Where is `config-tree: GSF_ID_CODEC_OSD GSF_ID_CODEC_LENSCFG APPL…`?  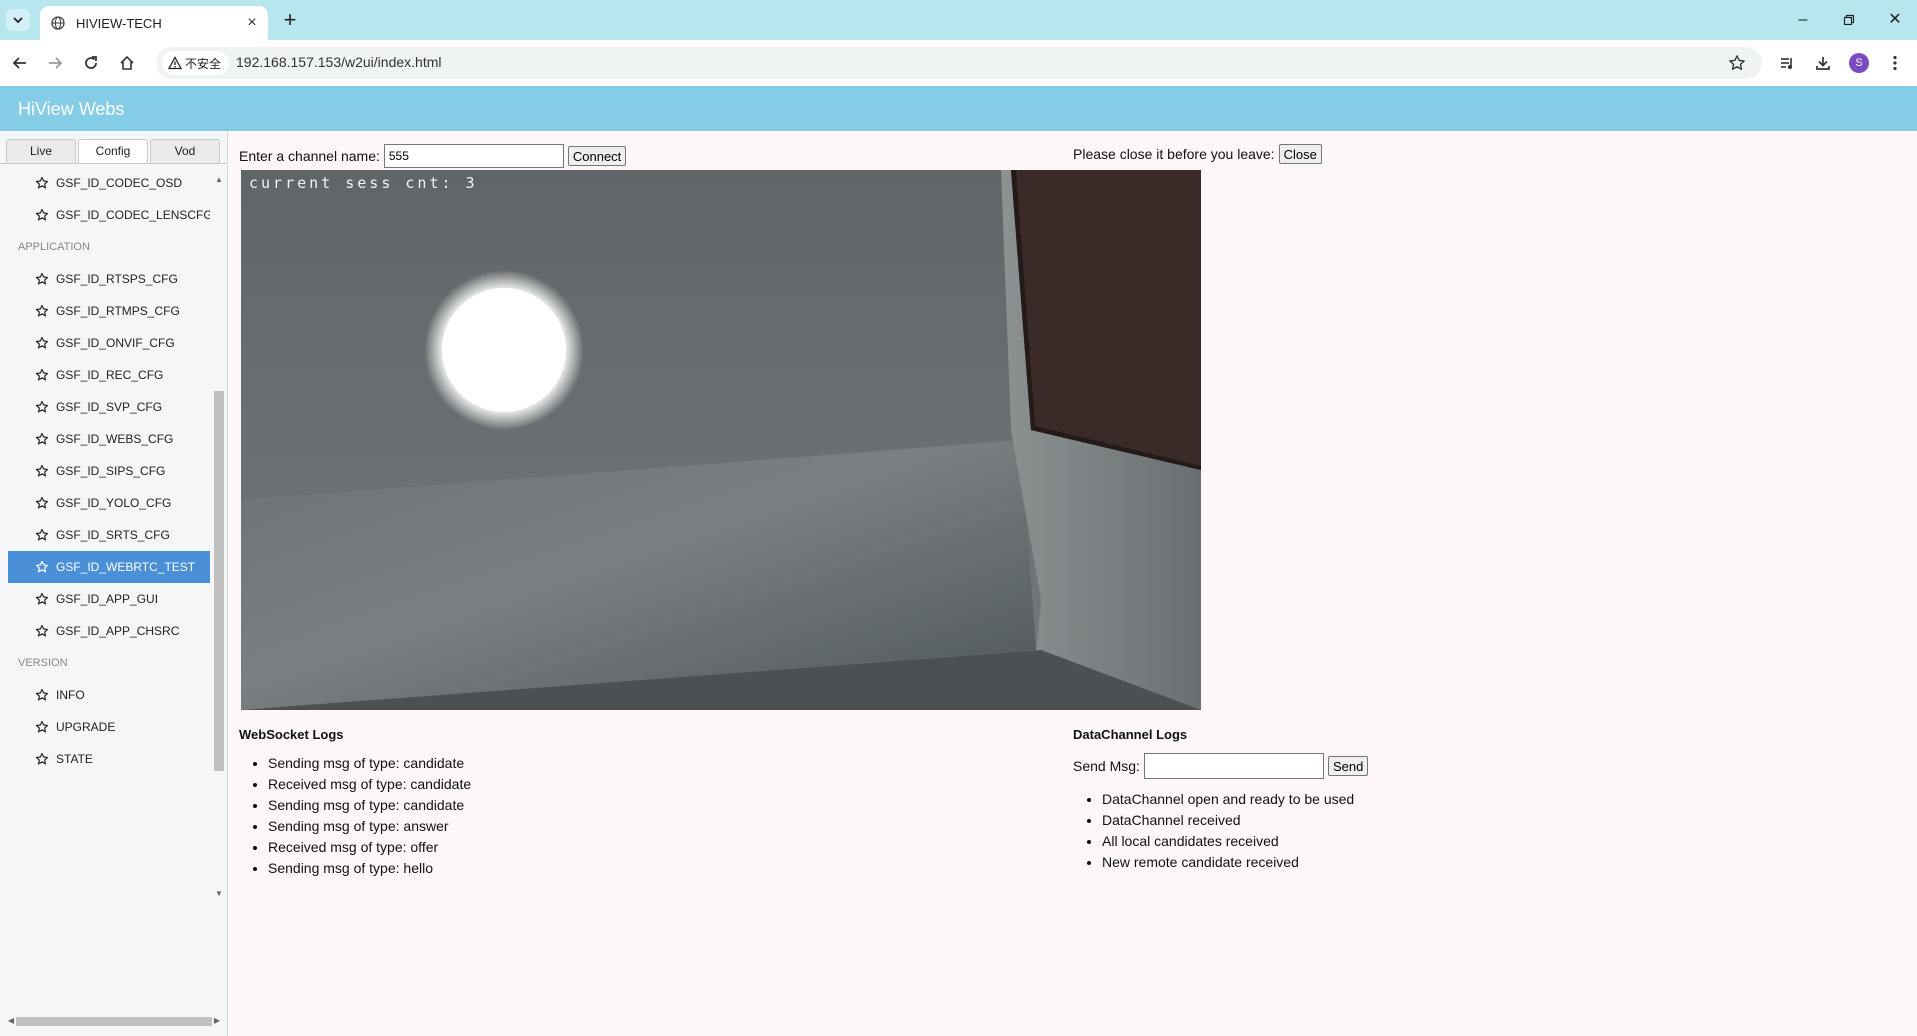 config-tree: GSF_ID_CODEC_OSD GSF_ID_CODEC_LENSCFG APPL… is located at coordinates (109, 535).